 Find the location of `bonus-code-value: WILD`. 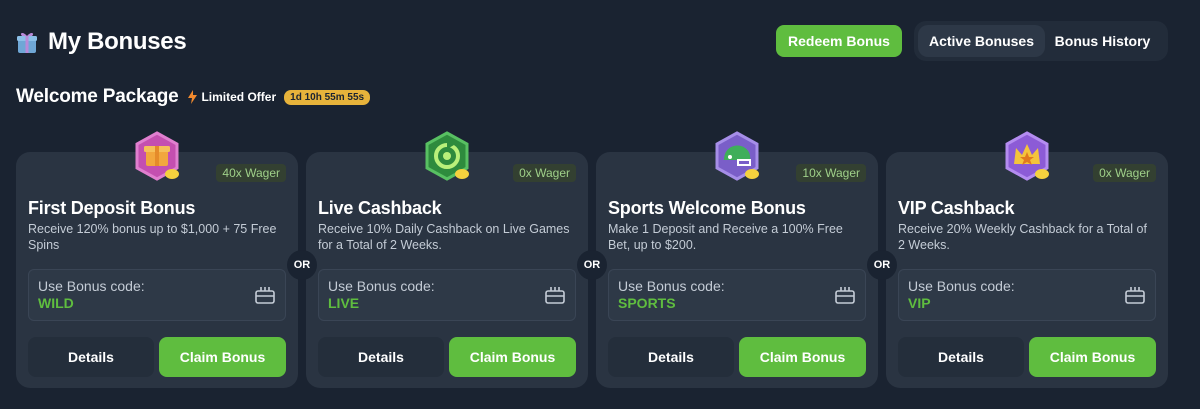

bonus-code-value: WILD is located at coordinates (56, 303).